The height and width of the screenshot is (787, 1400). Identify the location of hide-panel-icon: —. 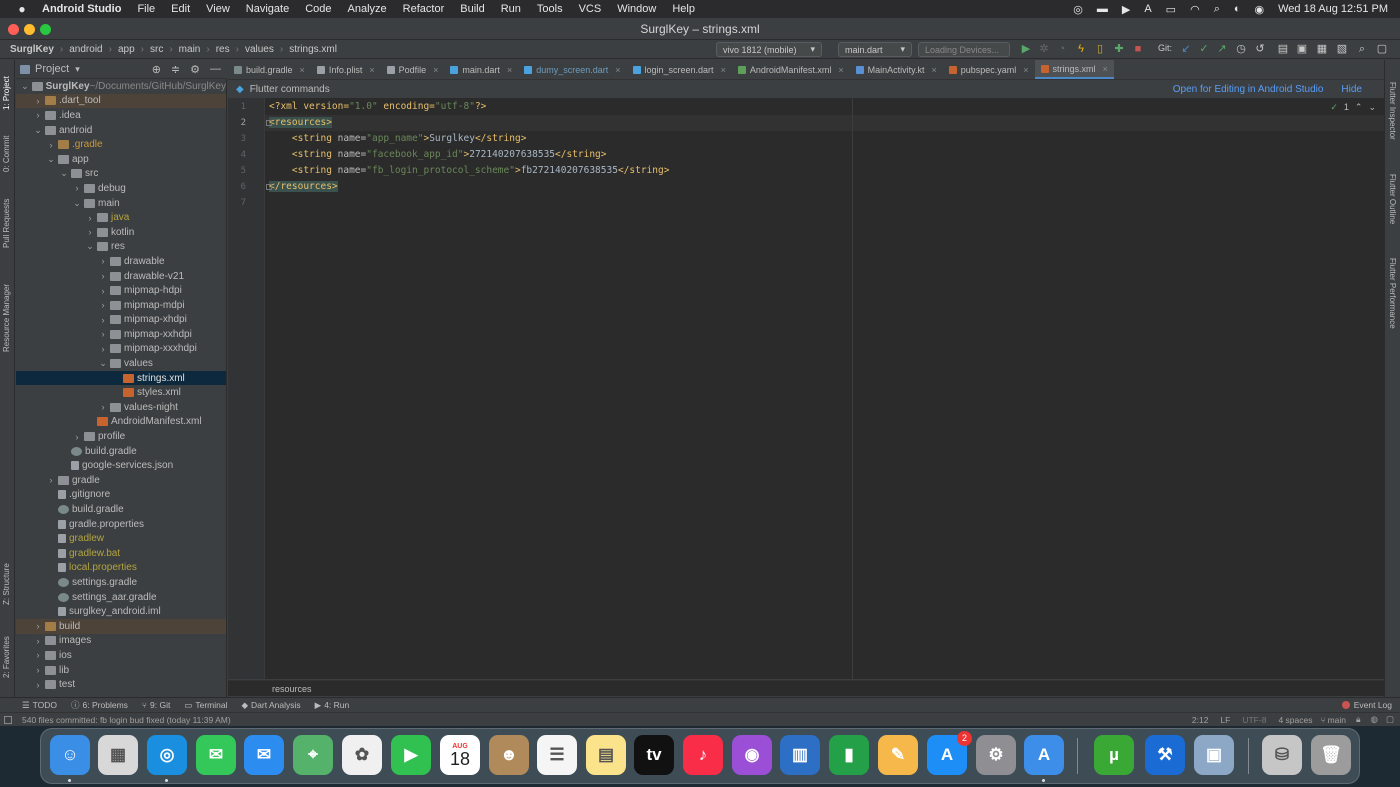
(215, 69).